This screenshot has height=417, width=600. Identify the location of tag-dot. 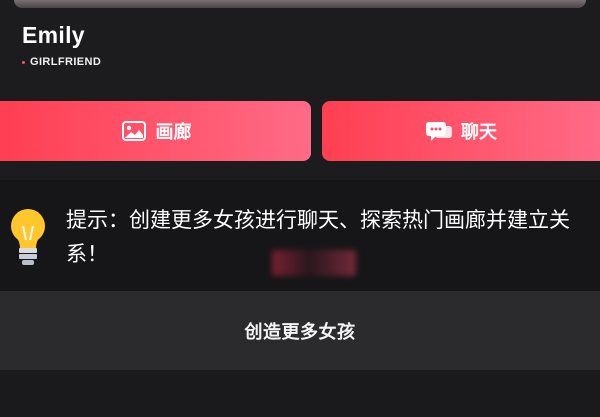
(23, 62).